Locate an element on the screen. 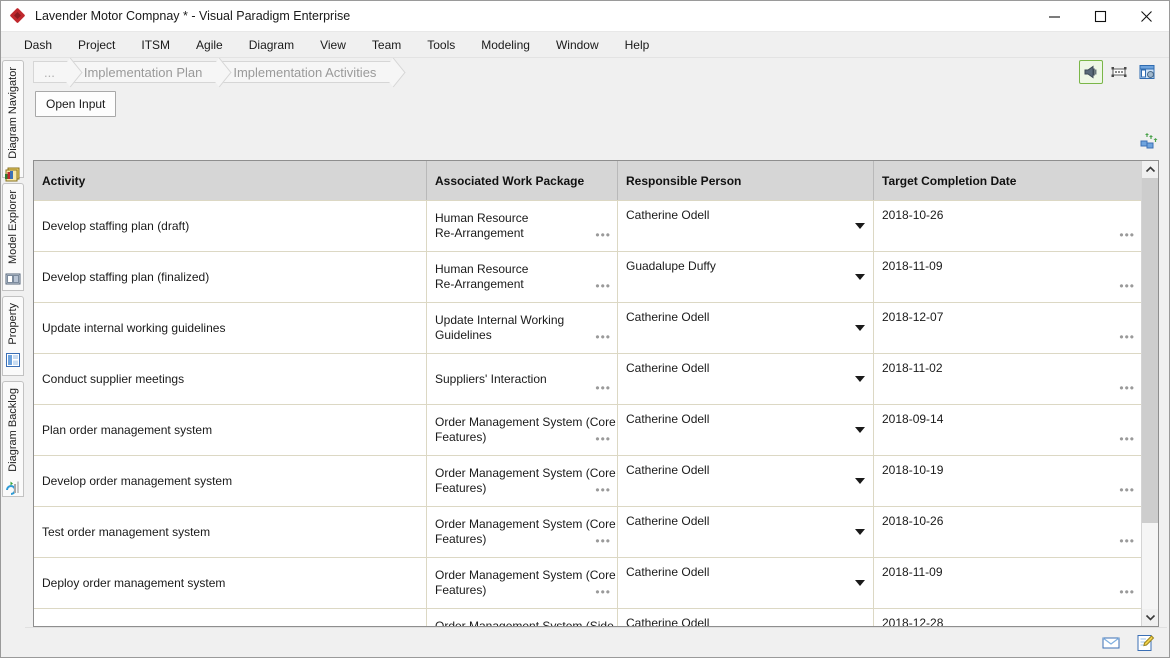  panel-layout-icon is located at coordinates (1147, 72).